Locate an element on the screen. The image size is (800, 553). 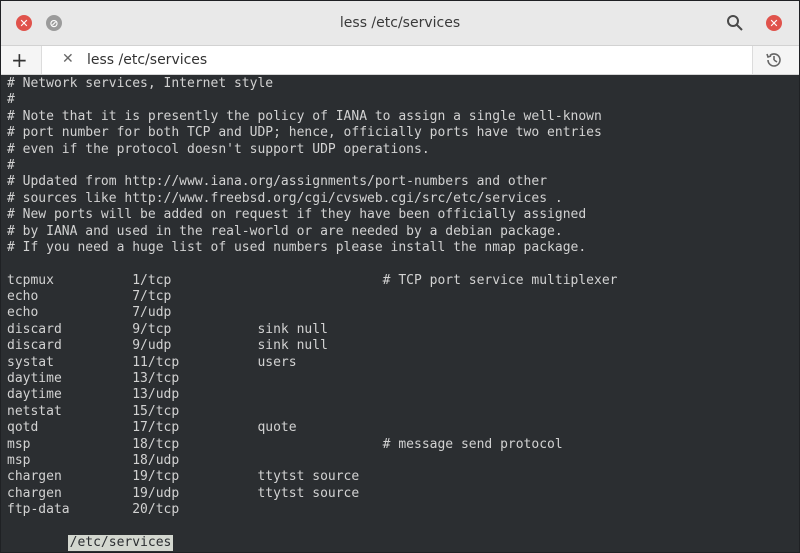
terminal-line: qotd 17/tcp quote is located at coordinates (152, 428).